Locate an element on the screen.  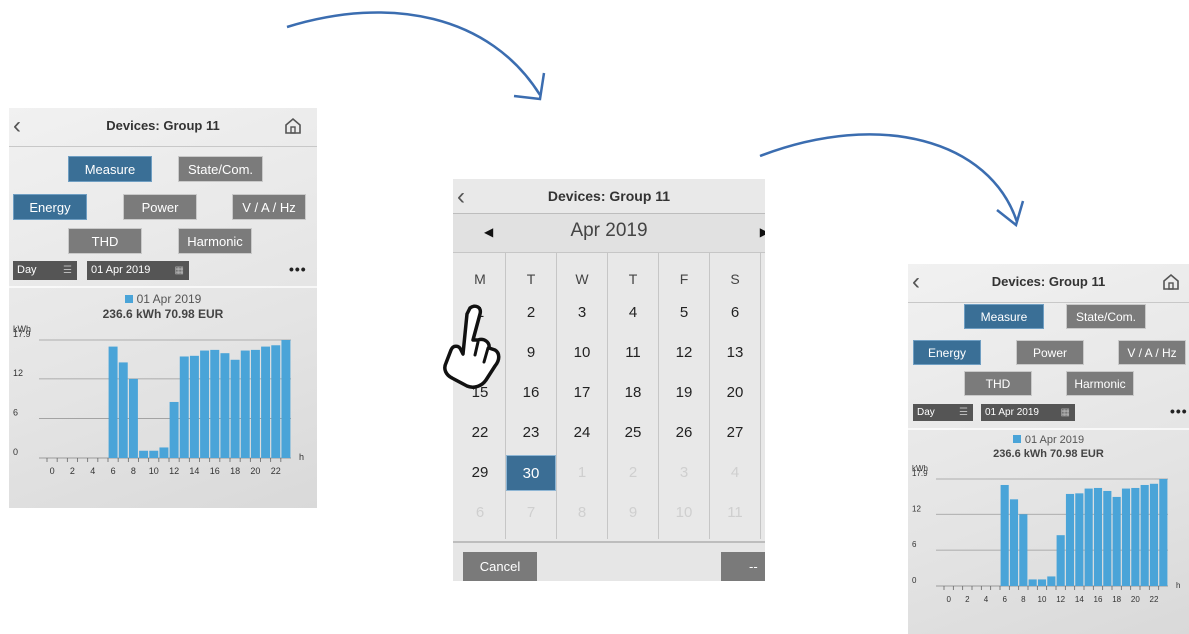
calendar-day: 16 is located at coordinates (531, 393).